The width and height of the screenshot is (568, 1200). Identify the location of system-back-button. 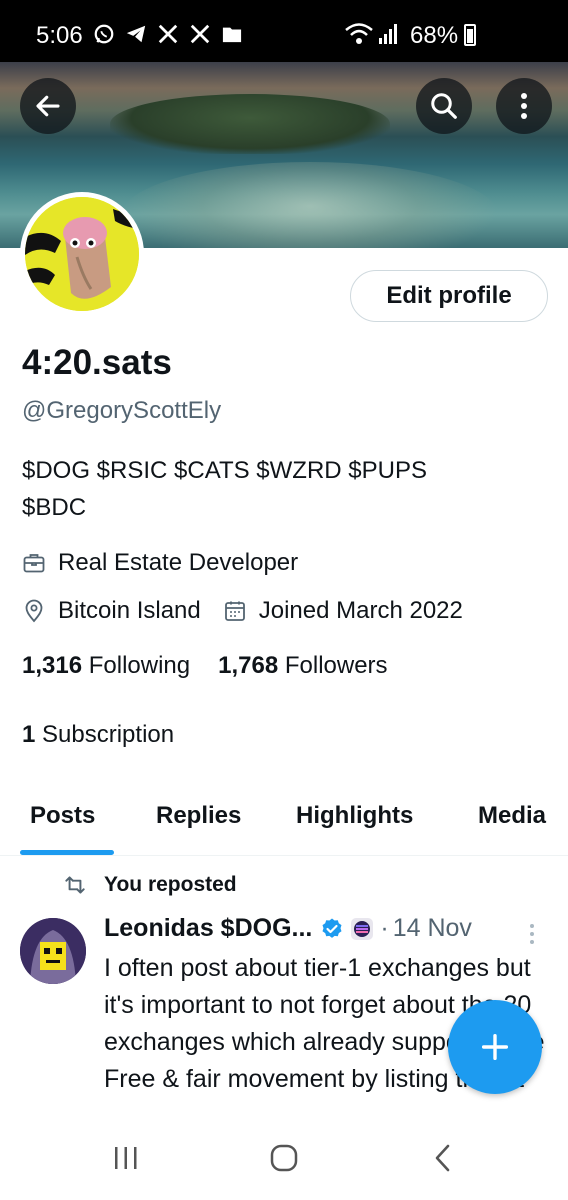
(443, 1160).